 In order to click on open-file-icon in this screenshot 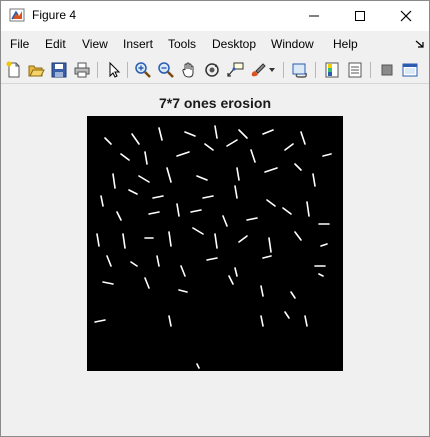, I will do `click(36, 70)`.